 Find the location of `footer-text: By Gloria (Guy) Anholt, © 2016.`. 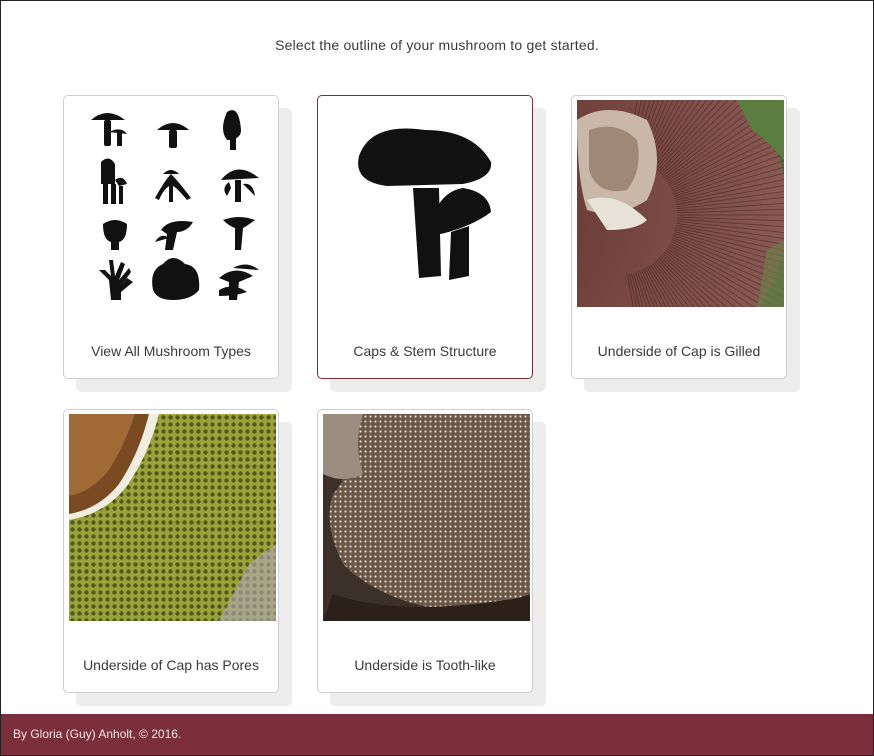

footer-text: By Gloria (Guy) Anholt, © 2016. is located at coordinates (97, 734).